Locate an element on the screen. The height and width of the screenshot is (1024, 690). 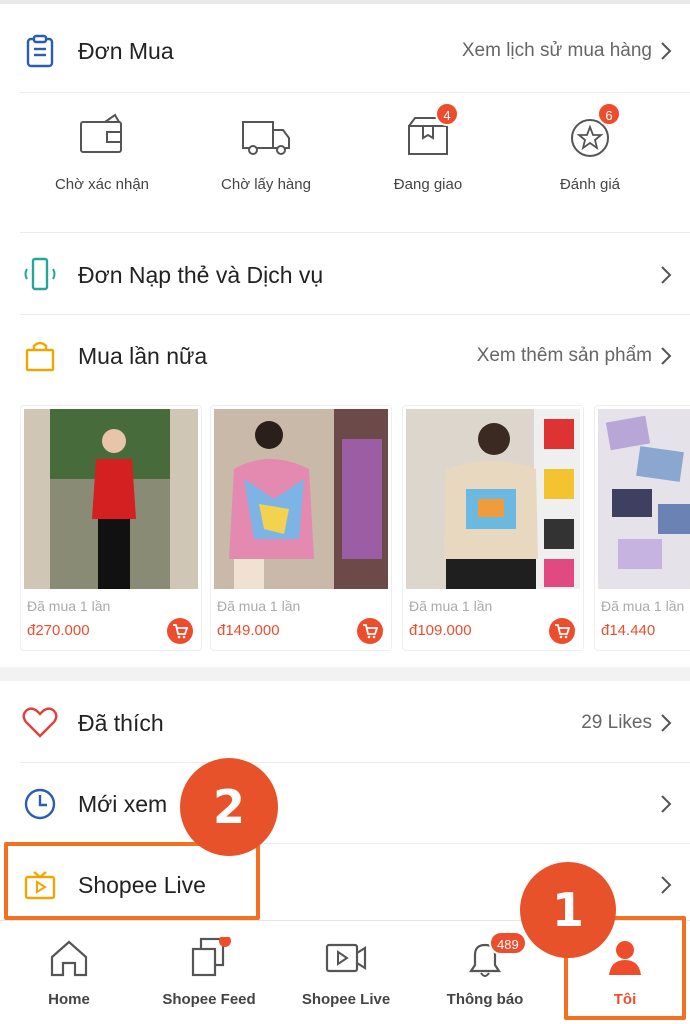
see-more-link: Xem thêm sản phẩm is located at coordinates (575, 356).